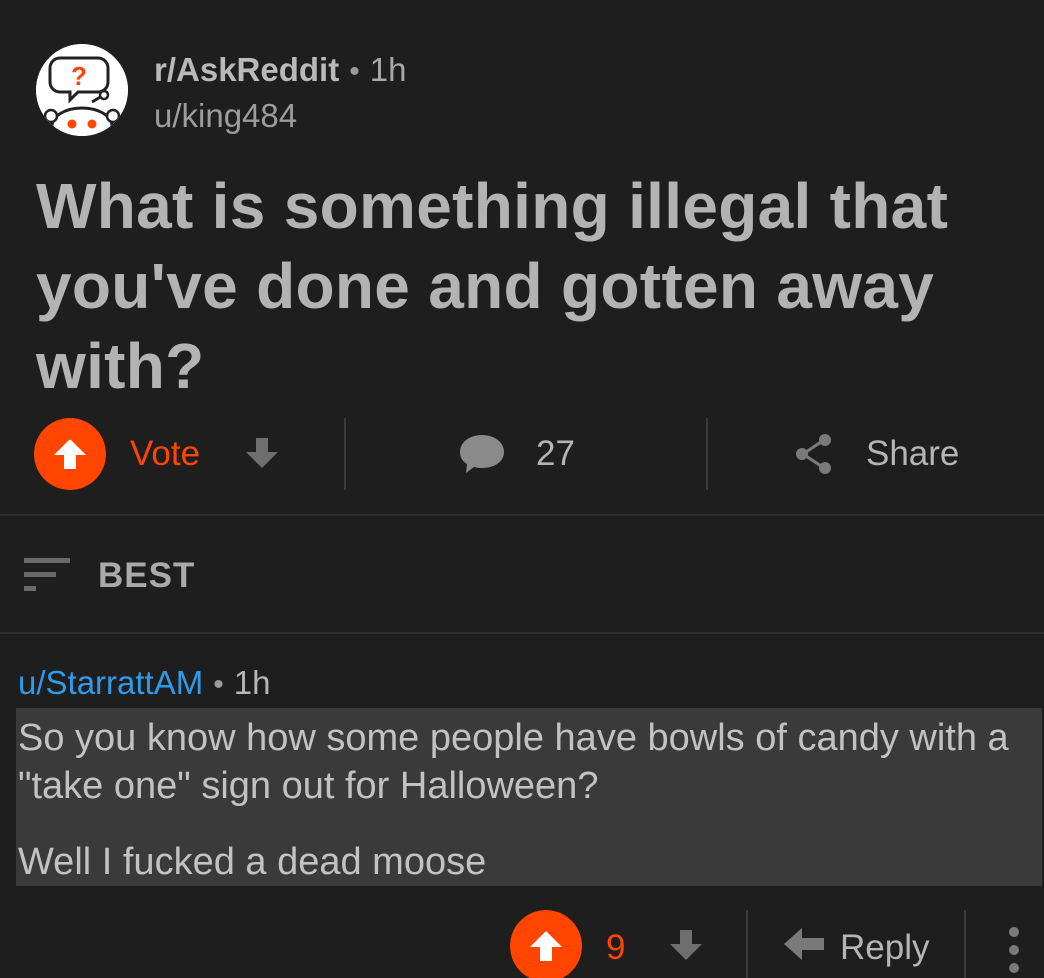  Describe the element at coordinates (147, 575) in the screenshot. I see `sort-label: BEST` at that location.